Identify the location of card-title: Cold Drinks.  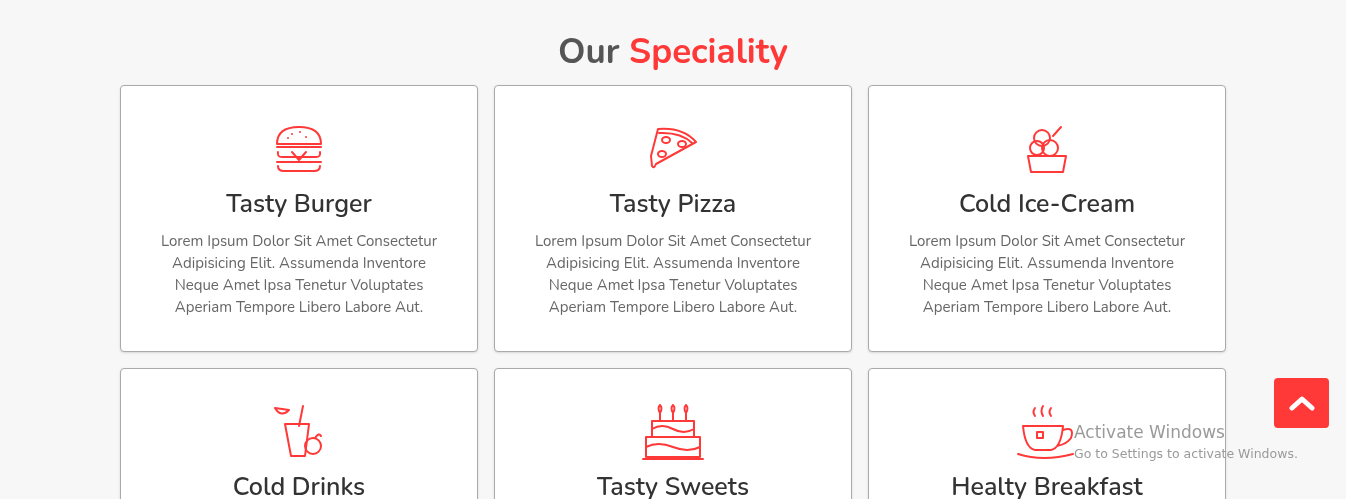
(299, 485).